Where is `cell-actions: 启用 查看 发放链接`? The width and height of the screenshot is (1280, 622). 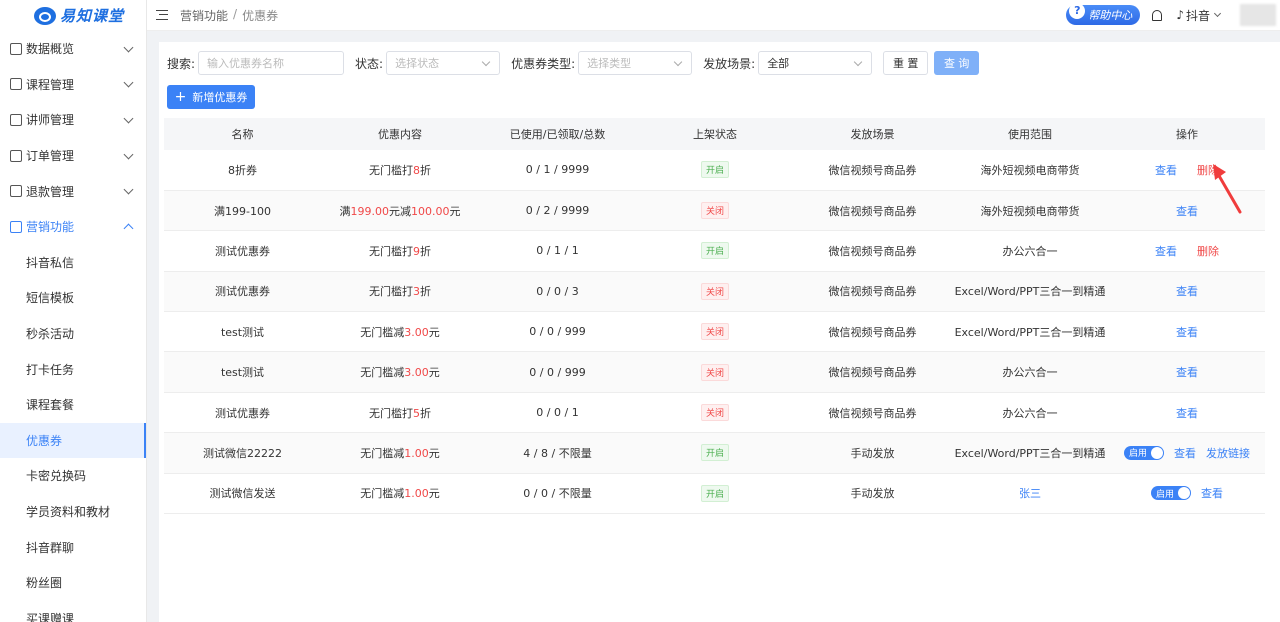
cell-actions: 启用 查看 发放链接 is located at coordinates (1187, 453).